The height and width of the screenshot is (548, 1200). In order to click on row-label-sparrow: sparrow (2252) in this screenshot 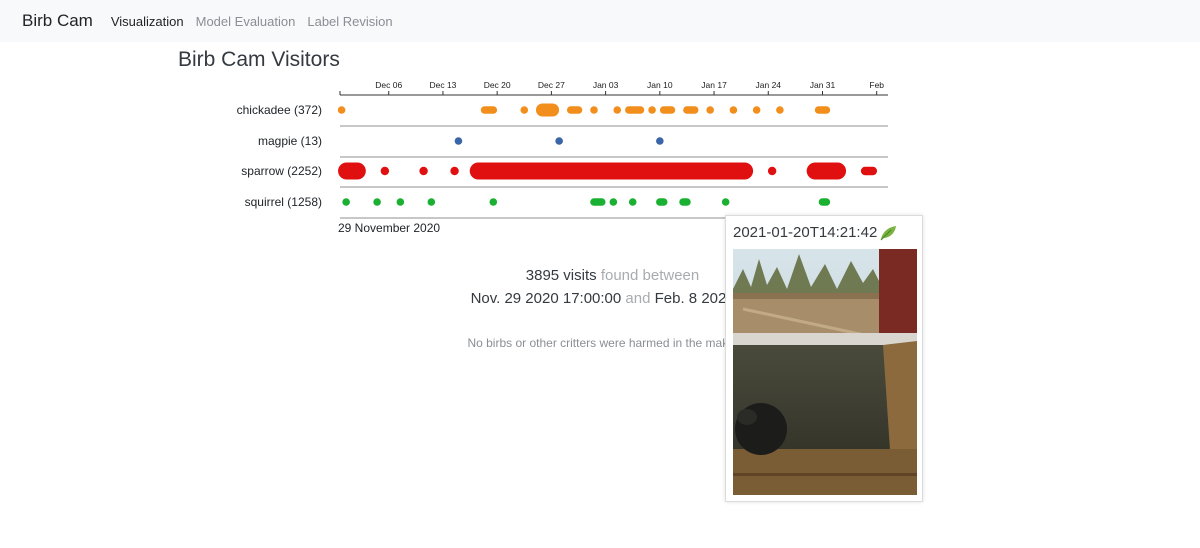, I will do `click(281, 171)`.